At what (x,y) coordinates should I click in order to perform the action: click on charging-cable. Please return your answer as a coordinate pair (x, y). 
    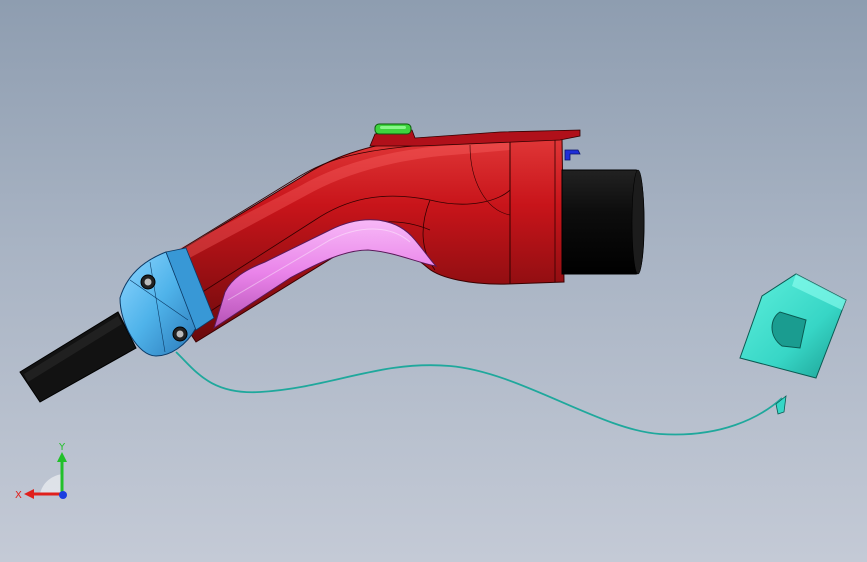
    Looking at the image, I should click on (78, 357).